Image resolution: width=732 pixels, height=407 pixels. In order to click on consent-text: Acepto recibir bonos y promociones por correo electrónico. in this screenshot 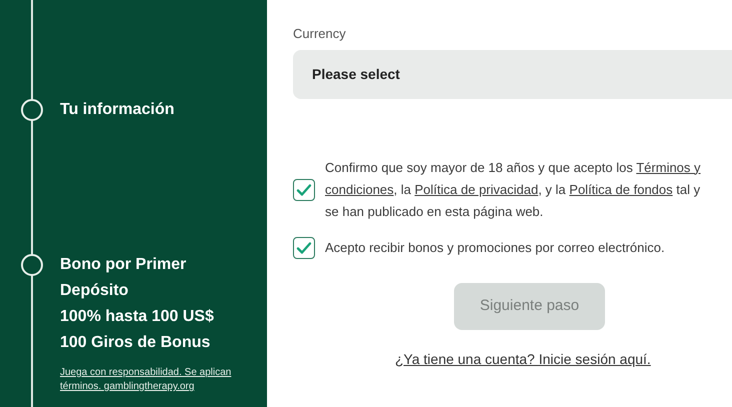, I will do `click(495, 247)`.